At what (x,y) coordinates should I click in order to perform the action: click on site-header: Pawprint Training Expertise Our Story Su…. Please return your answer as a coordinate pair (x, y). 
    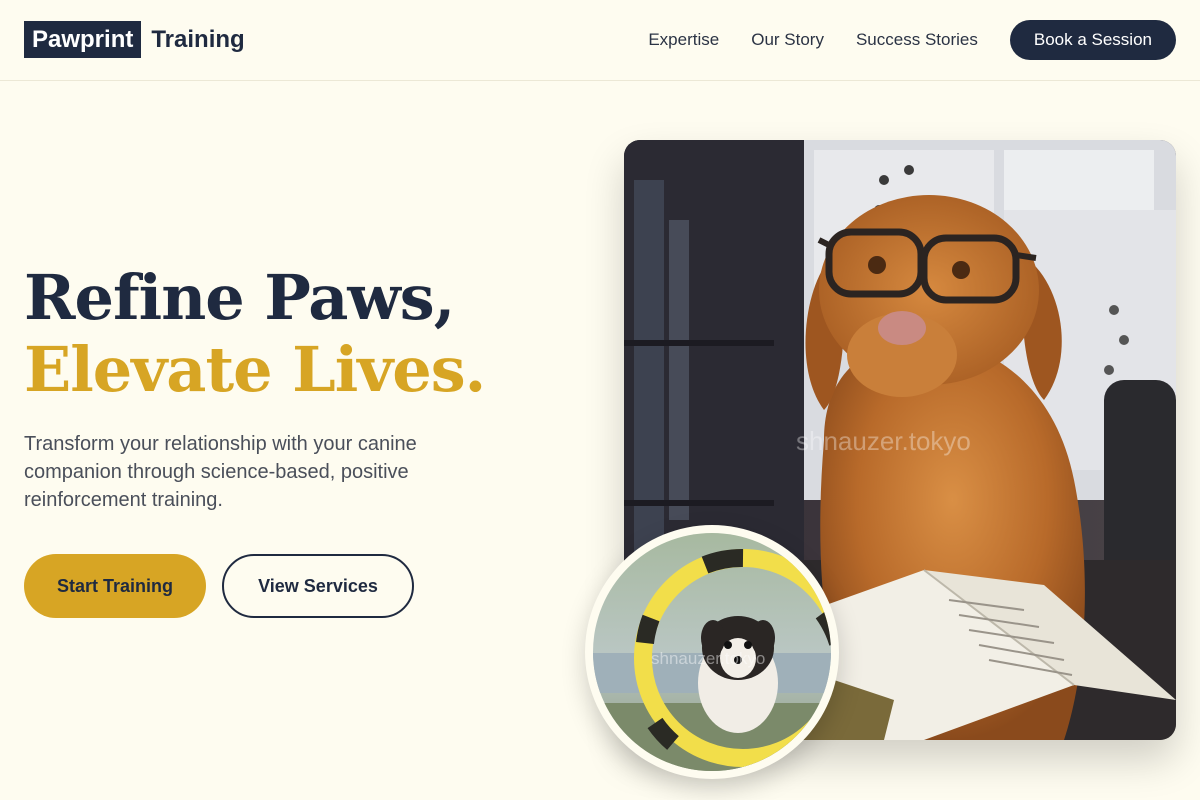
    Looking at the image, I should click on (600, 40).